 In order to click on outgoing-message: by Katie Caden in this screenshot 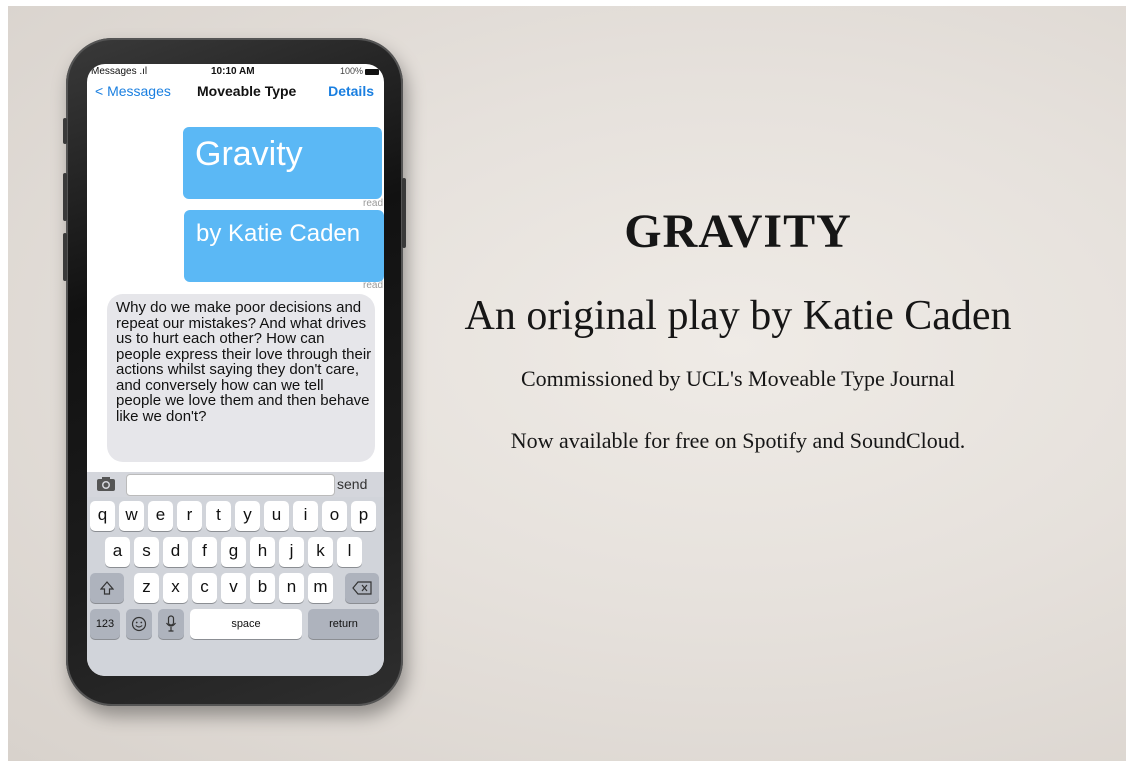, I will do `click(284, 246)`.